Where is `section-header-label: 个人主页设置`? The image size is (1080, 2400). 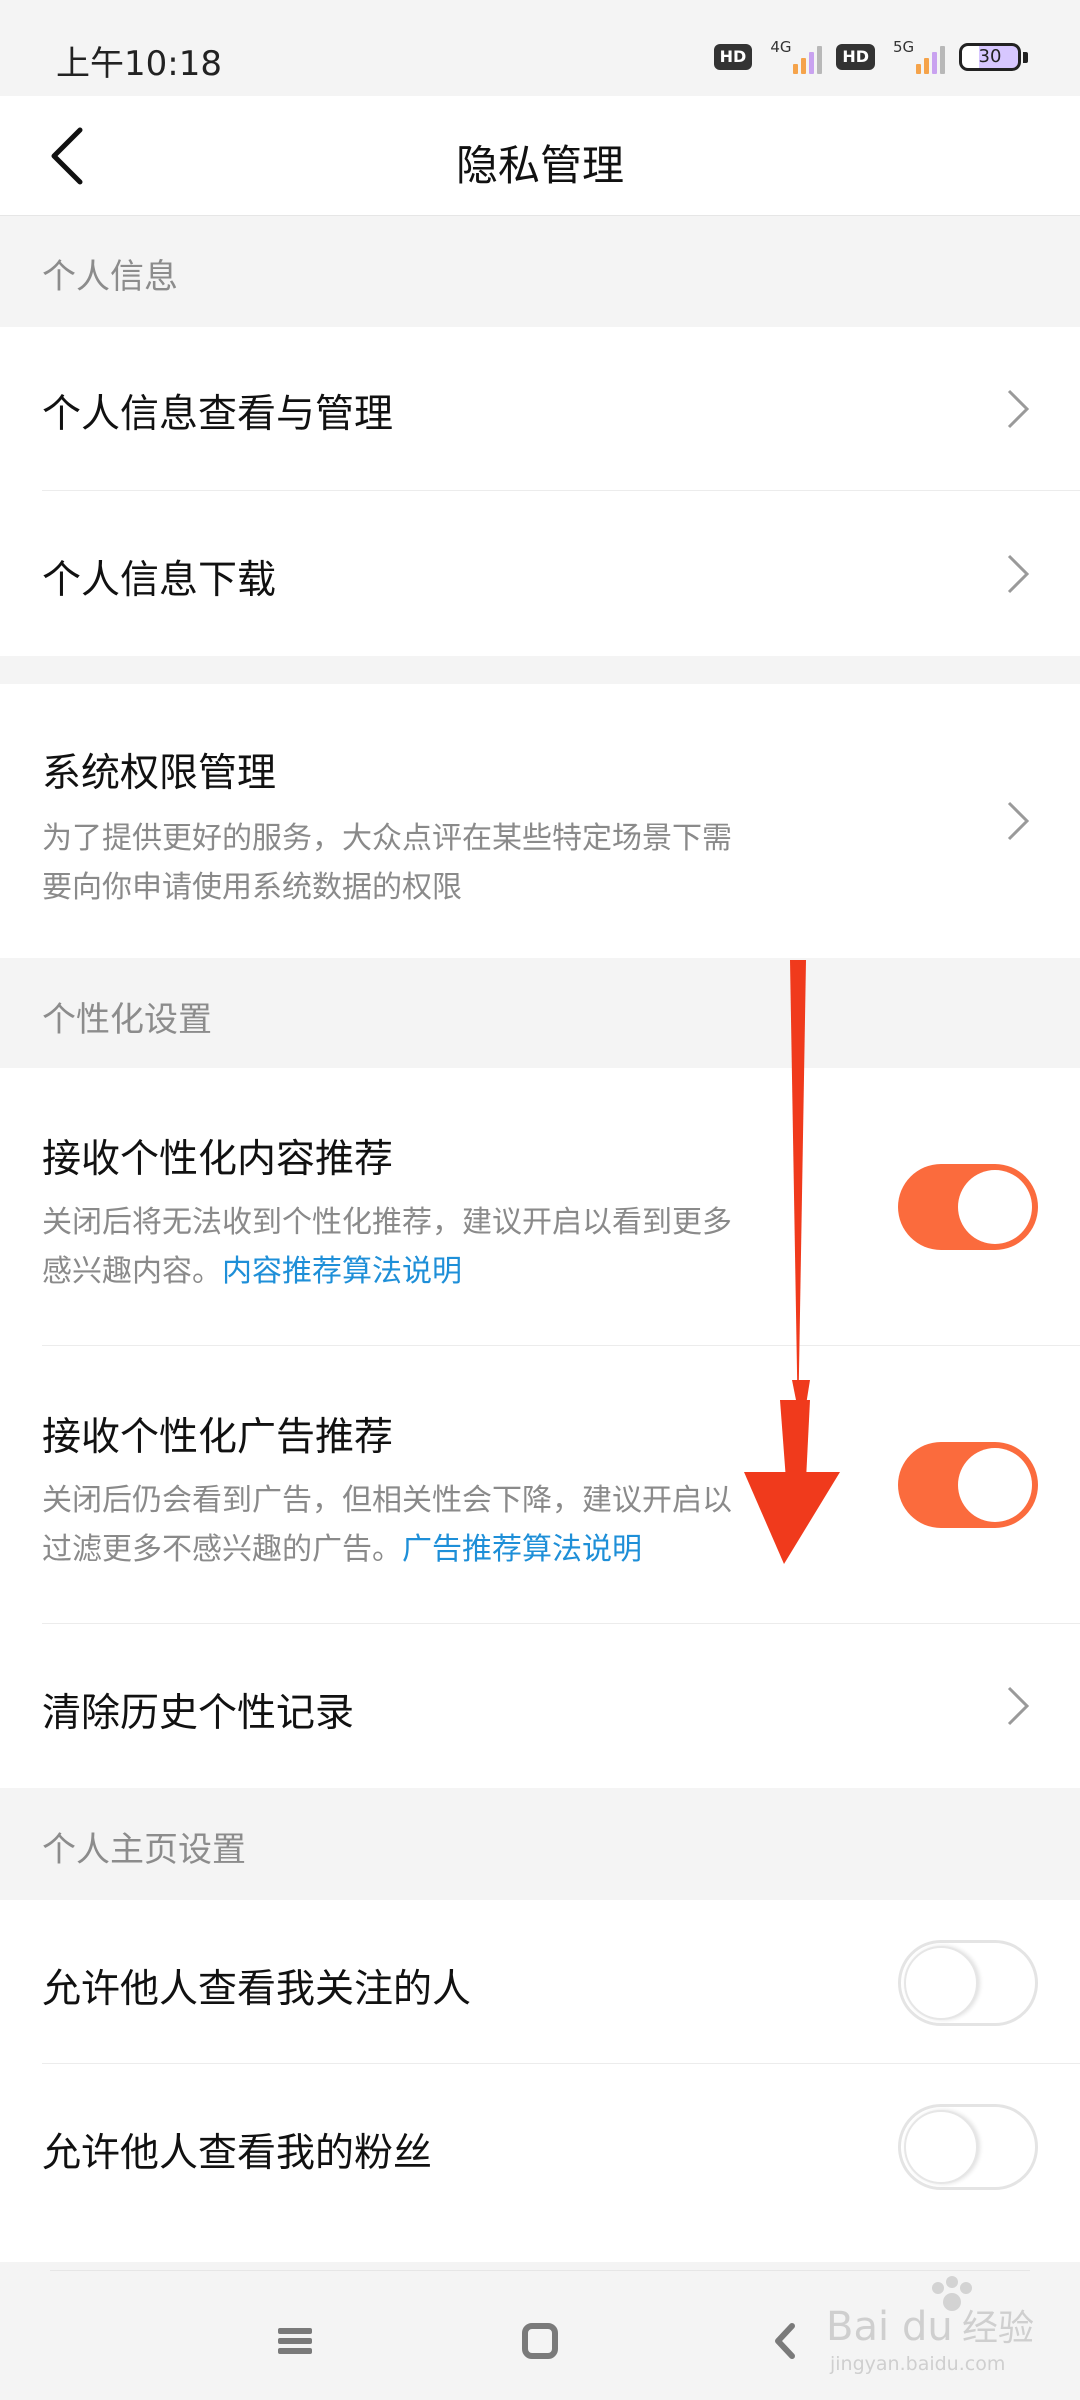
section-header-label: 个人主页设置 is located at coordinates (144, 1850).